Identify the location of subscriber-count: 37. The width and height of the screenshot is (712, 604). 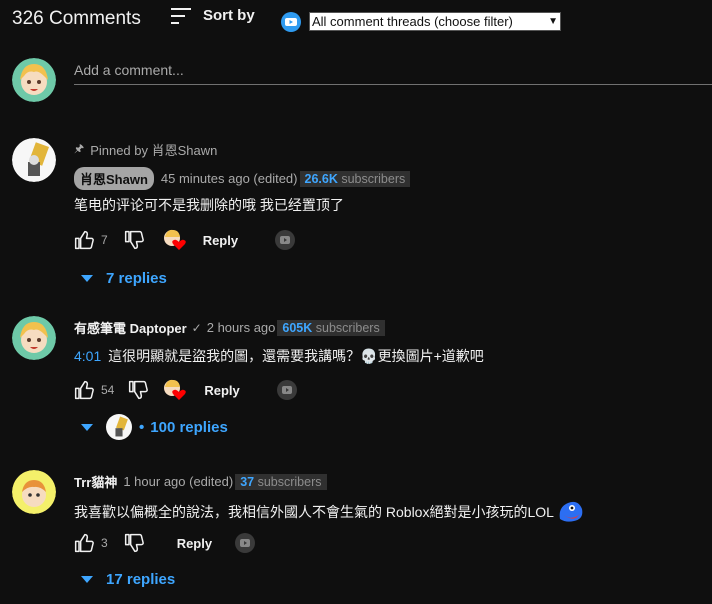
(247, 481).